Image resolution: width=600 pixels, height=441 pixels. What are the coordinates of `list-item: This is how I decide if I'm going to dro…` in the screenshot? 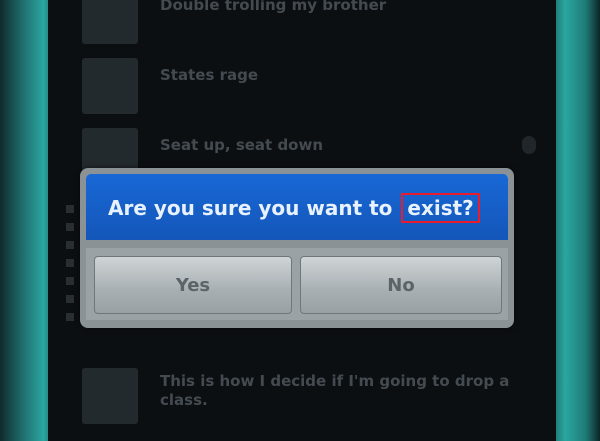 It's located at (300, 401).